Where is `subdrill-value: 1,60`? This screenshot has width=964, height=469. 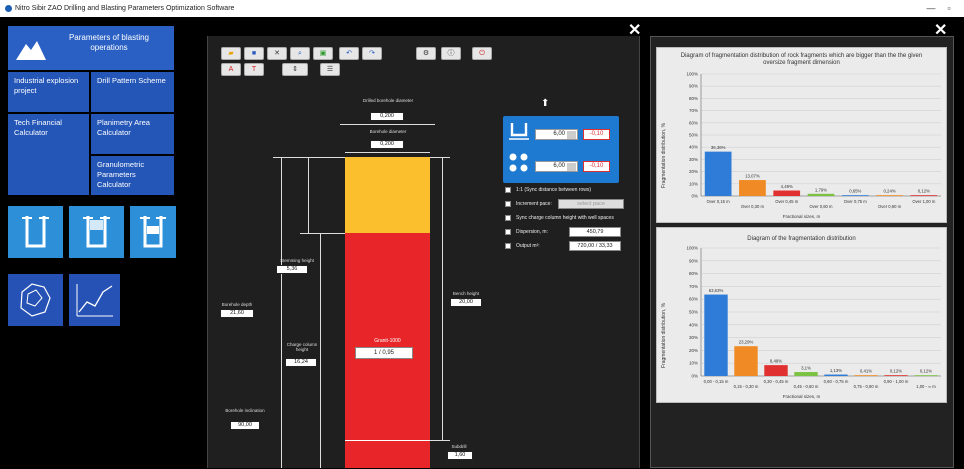 subdrill-value: 1,60 is located at coordinates (460, 455).